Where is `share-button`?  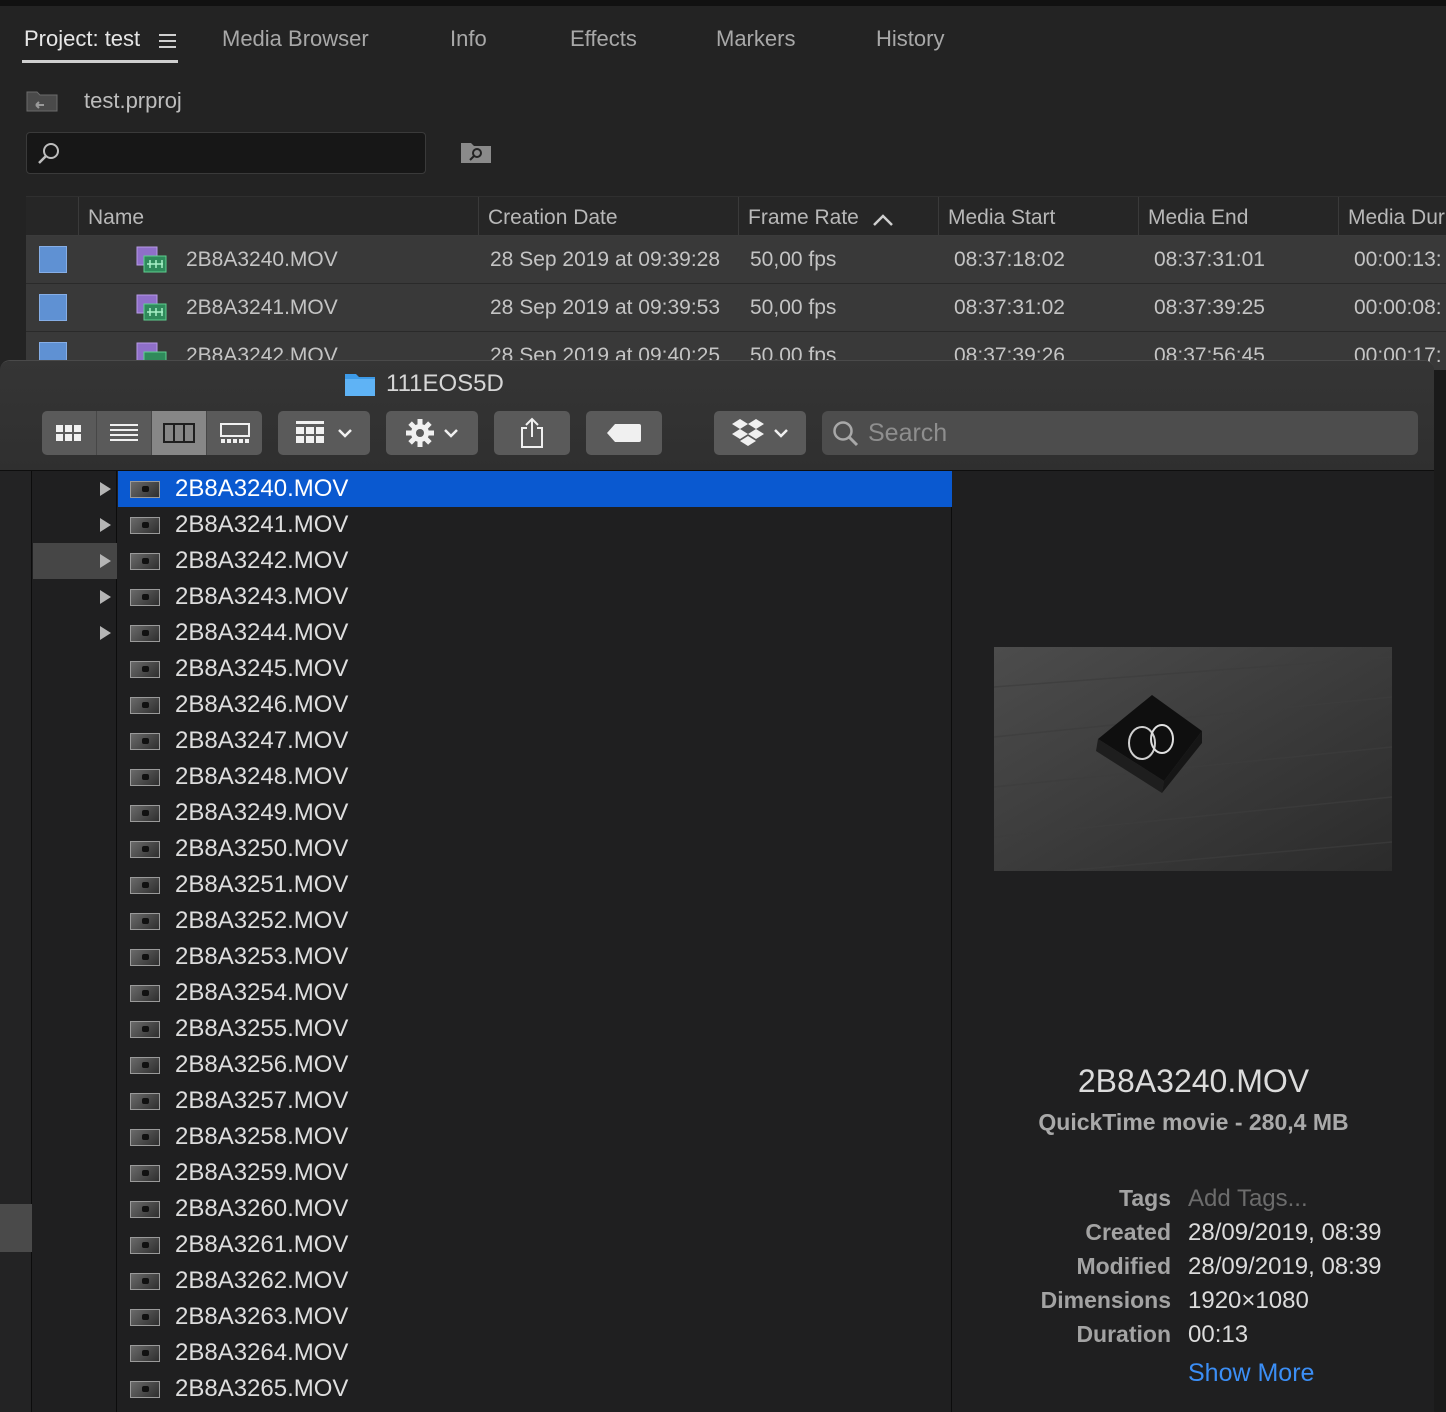 share-button is located at coordinates (532, 433).